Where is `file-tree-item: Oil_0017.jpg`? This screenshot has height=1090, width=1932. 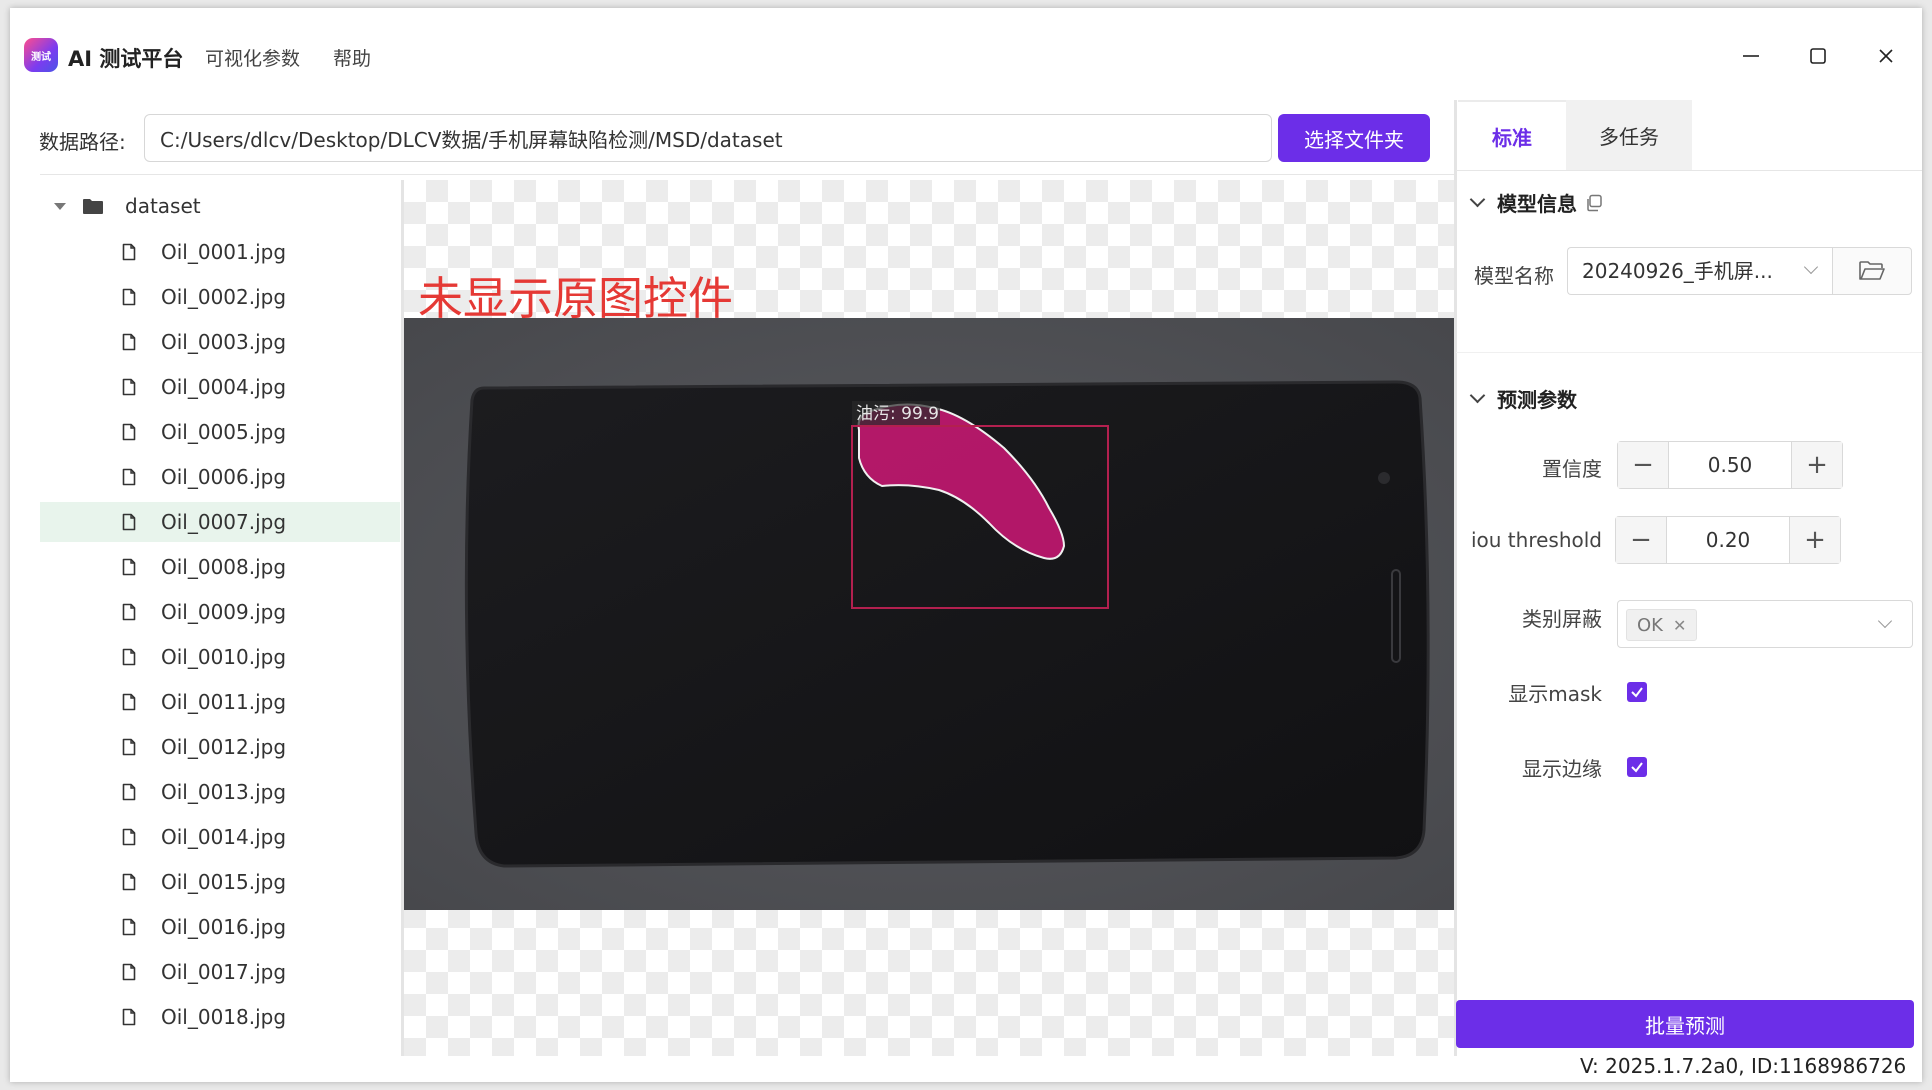
file-tree-item: Oil_0017.jpg is located at coordinates (220, 972).